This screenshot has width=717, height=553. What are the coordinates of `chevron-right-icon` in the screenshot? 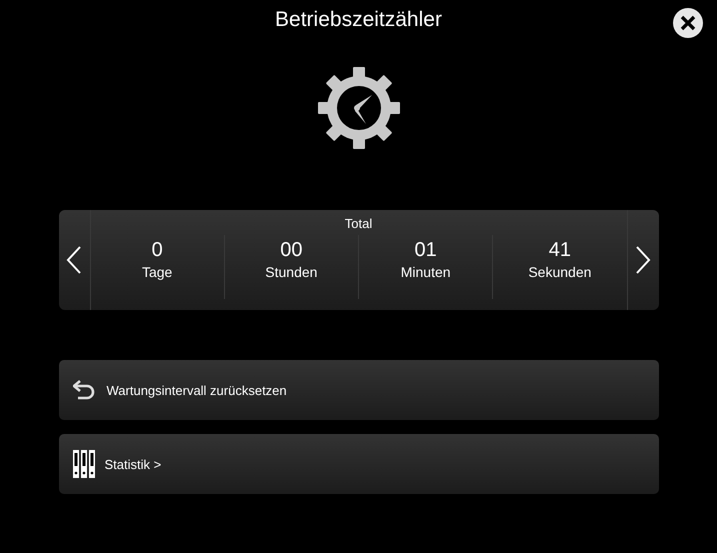 It's located at (643, 260).